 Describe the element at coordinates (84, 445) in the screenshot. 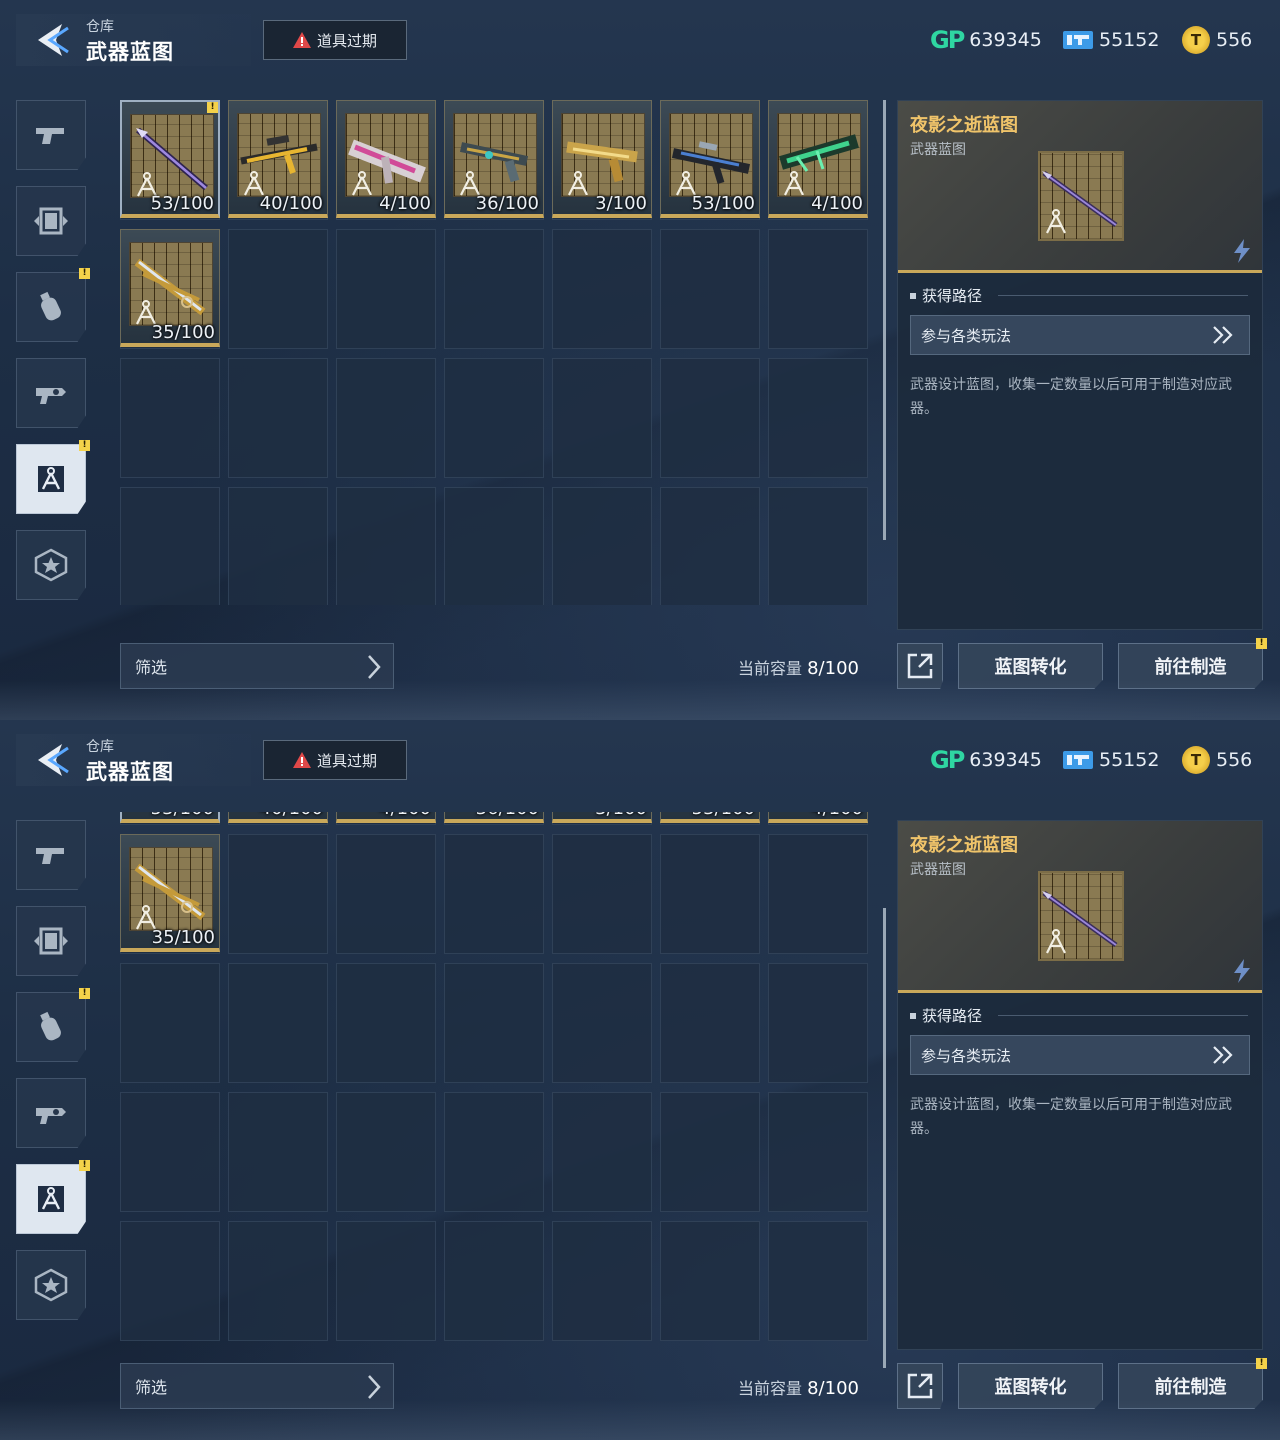

I see `sidebar-notification-badge: !` at that location.